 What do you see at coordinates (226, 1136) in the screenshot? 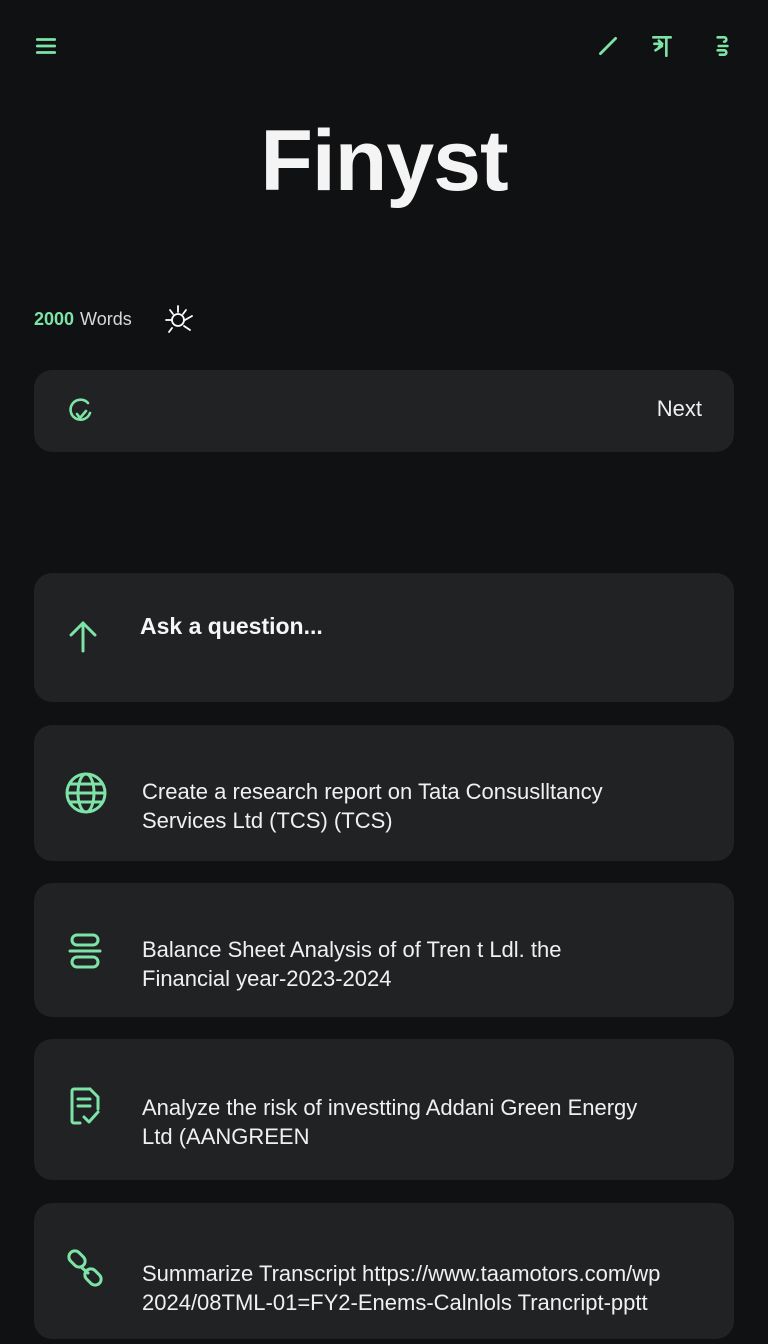
I see `suggestion-line: Ltd (AANGREEN` at bounding box center [226, 1136].